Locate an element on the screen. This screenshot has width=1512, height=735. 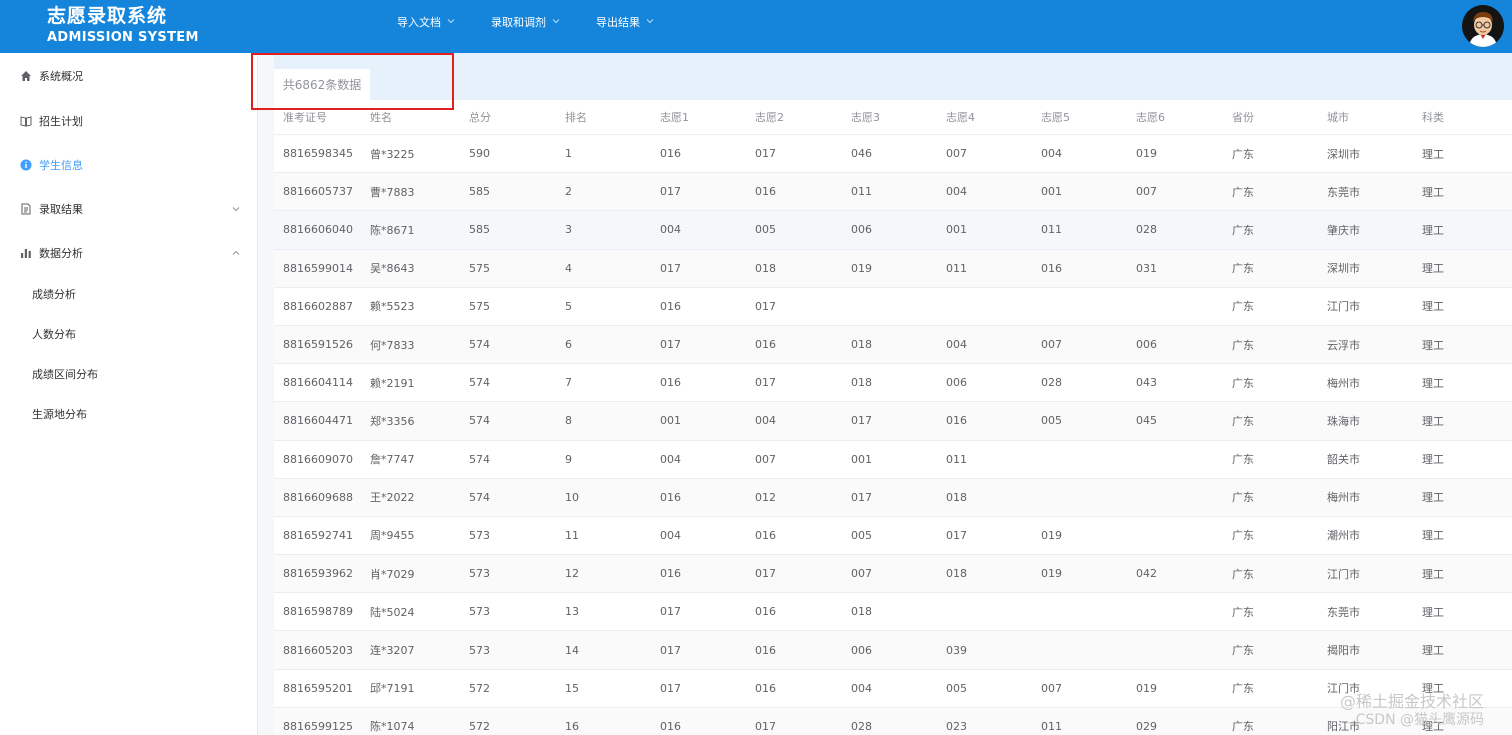
table-cell: 028 is located at coordinates (861, 726).